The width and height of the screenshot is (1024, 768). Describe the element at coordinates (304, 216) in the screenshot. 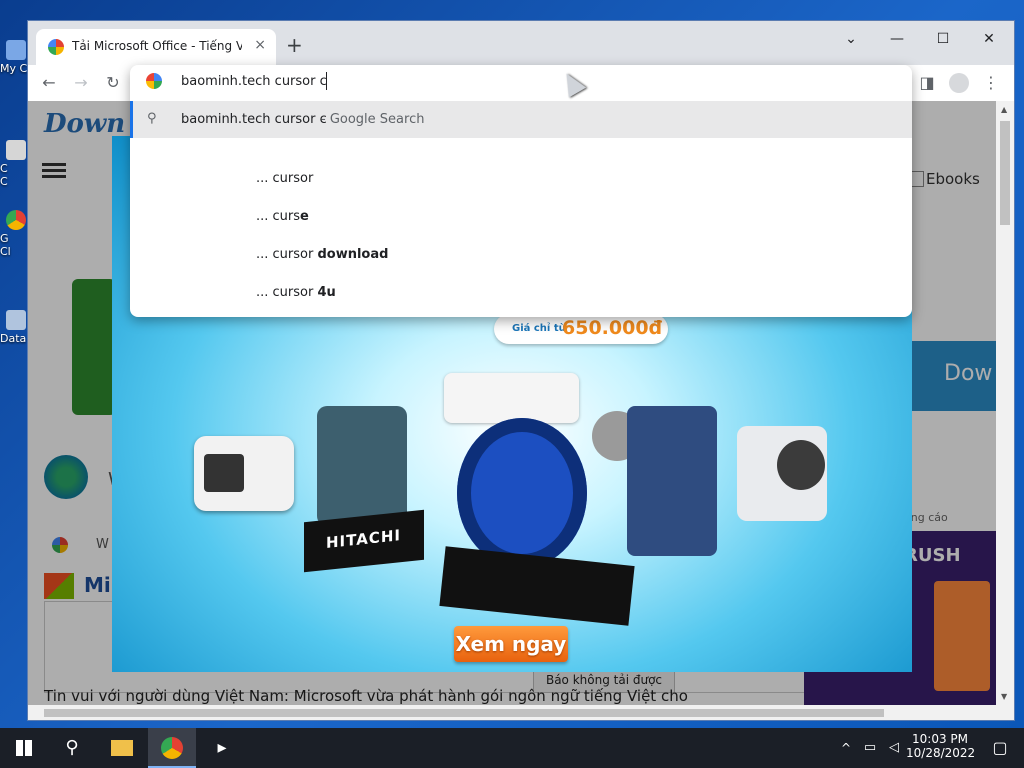

I see `suggestion-bold: e` at that location.